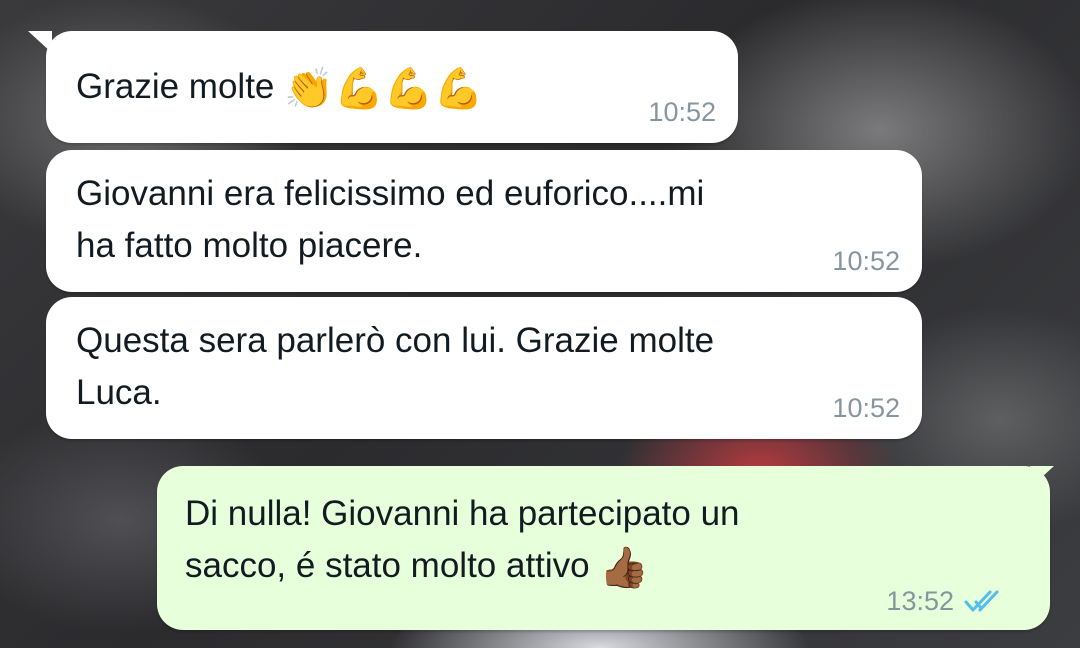 This screenshot has height=648, width=1080. I want to click on double-check-icon, so click(981, 601).